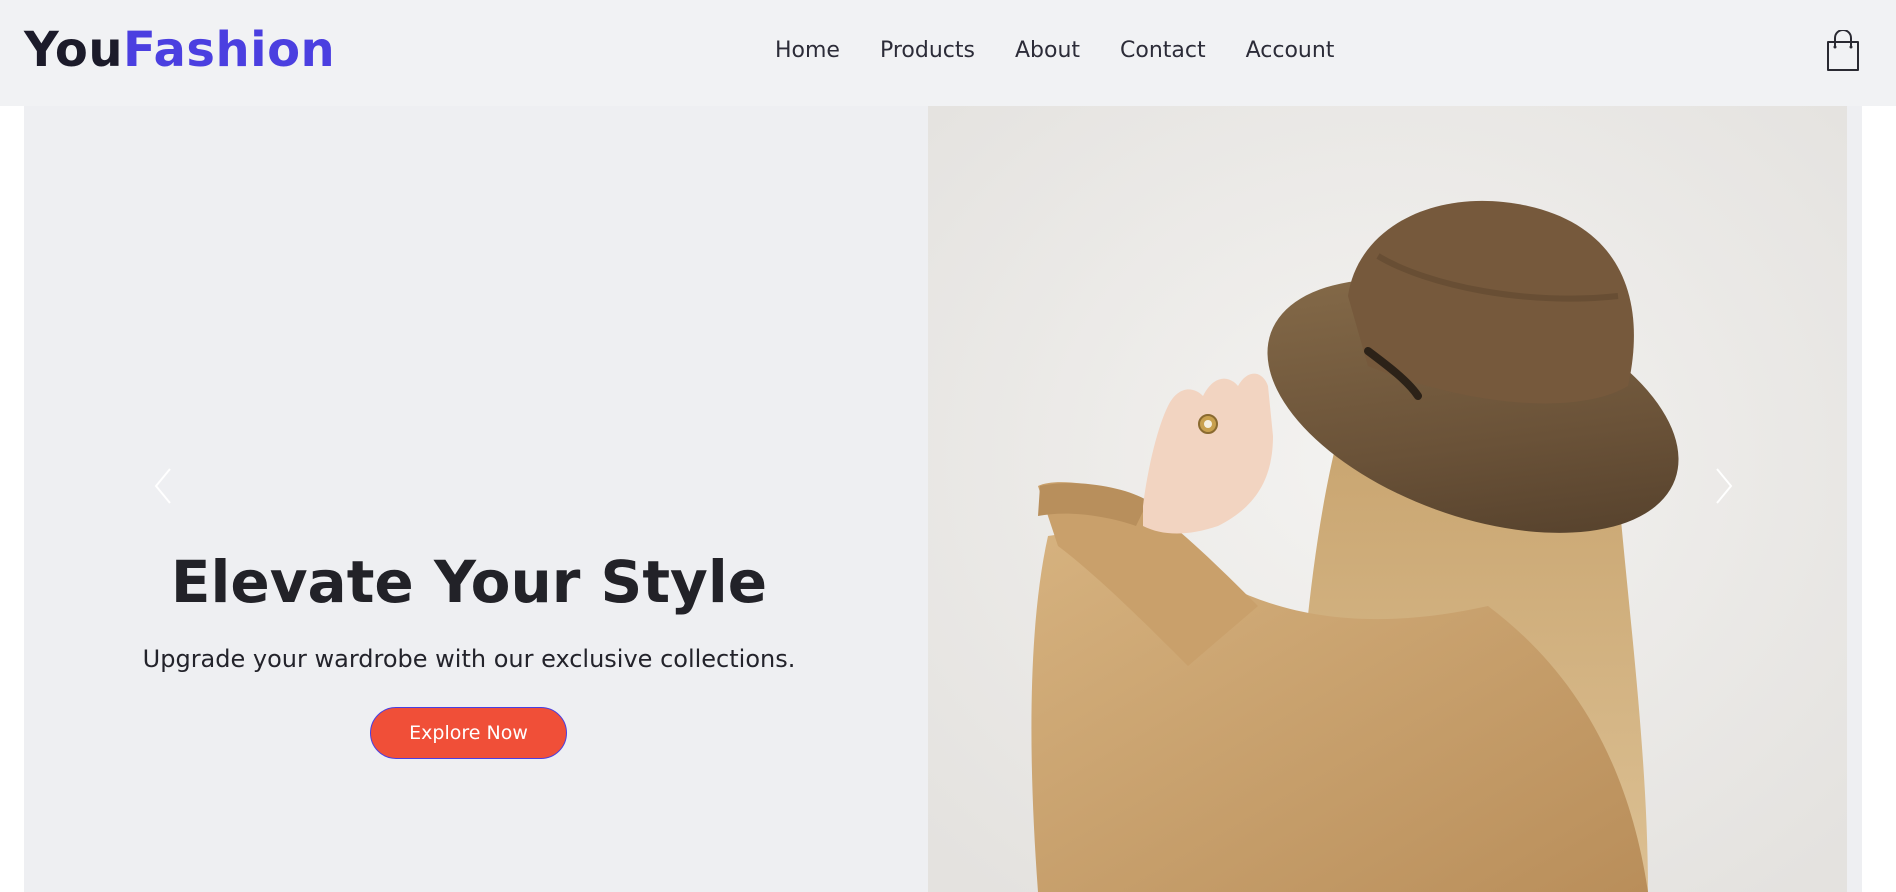 The width and height of the screenshot is (1896, 892). What do you see at coordinates (1843, 50) in the screenshot?
I see `shopping-bag-icon` at bounding box center [1843, 50].